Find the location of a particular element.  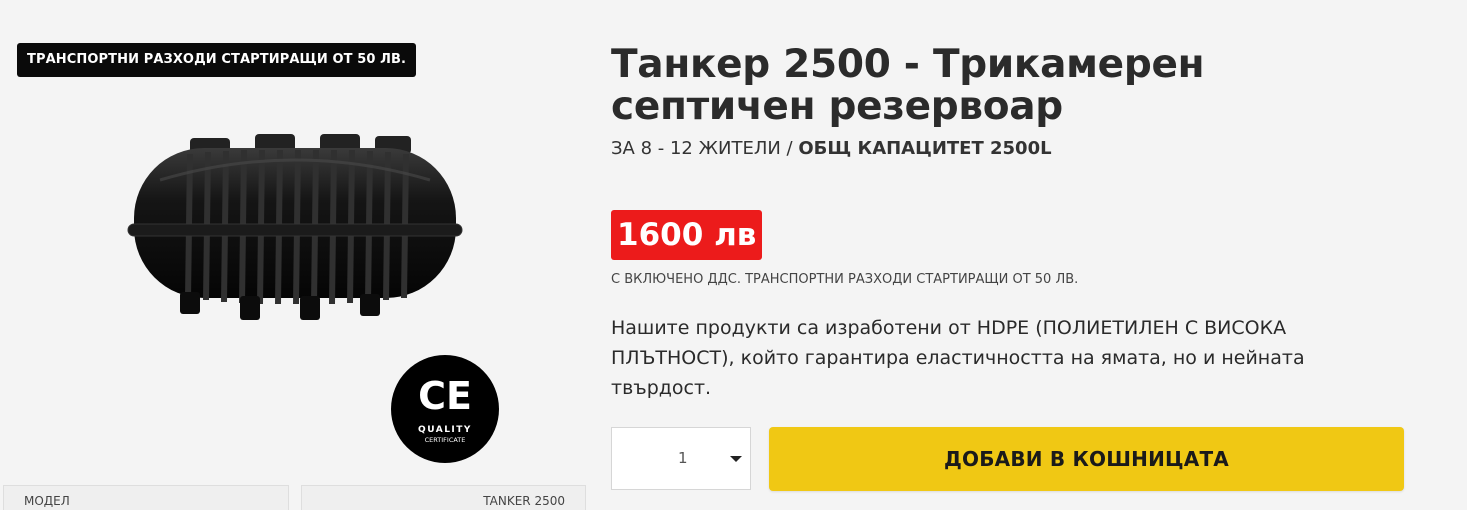

ce-certificate-icon: CE QUALITY CERTIFICATE is located at coordinates (445, 409).